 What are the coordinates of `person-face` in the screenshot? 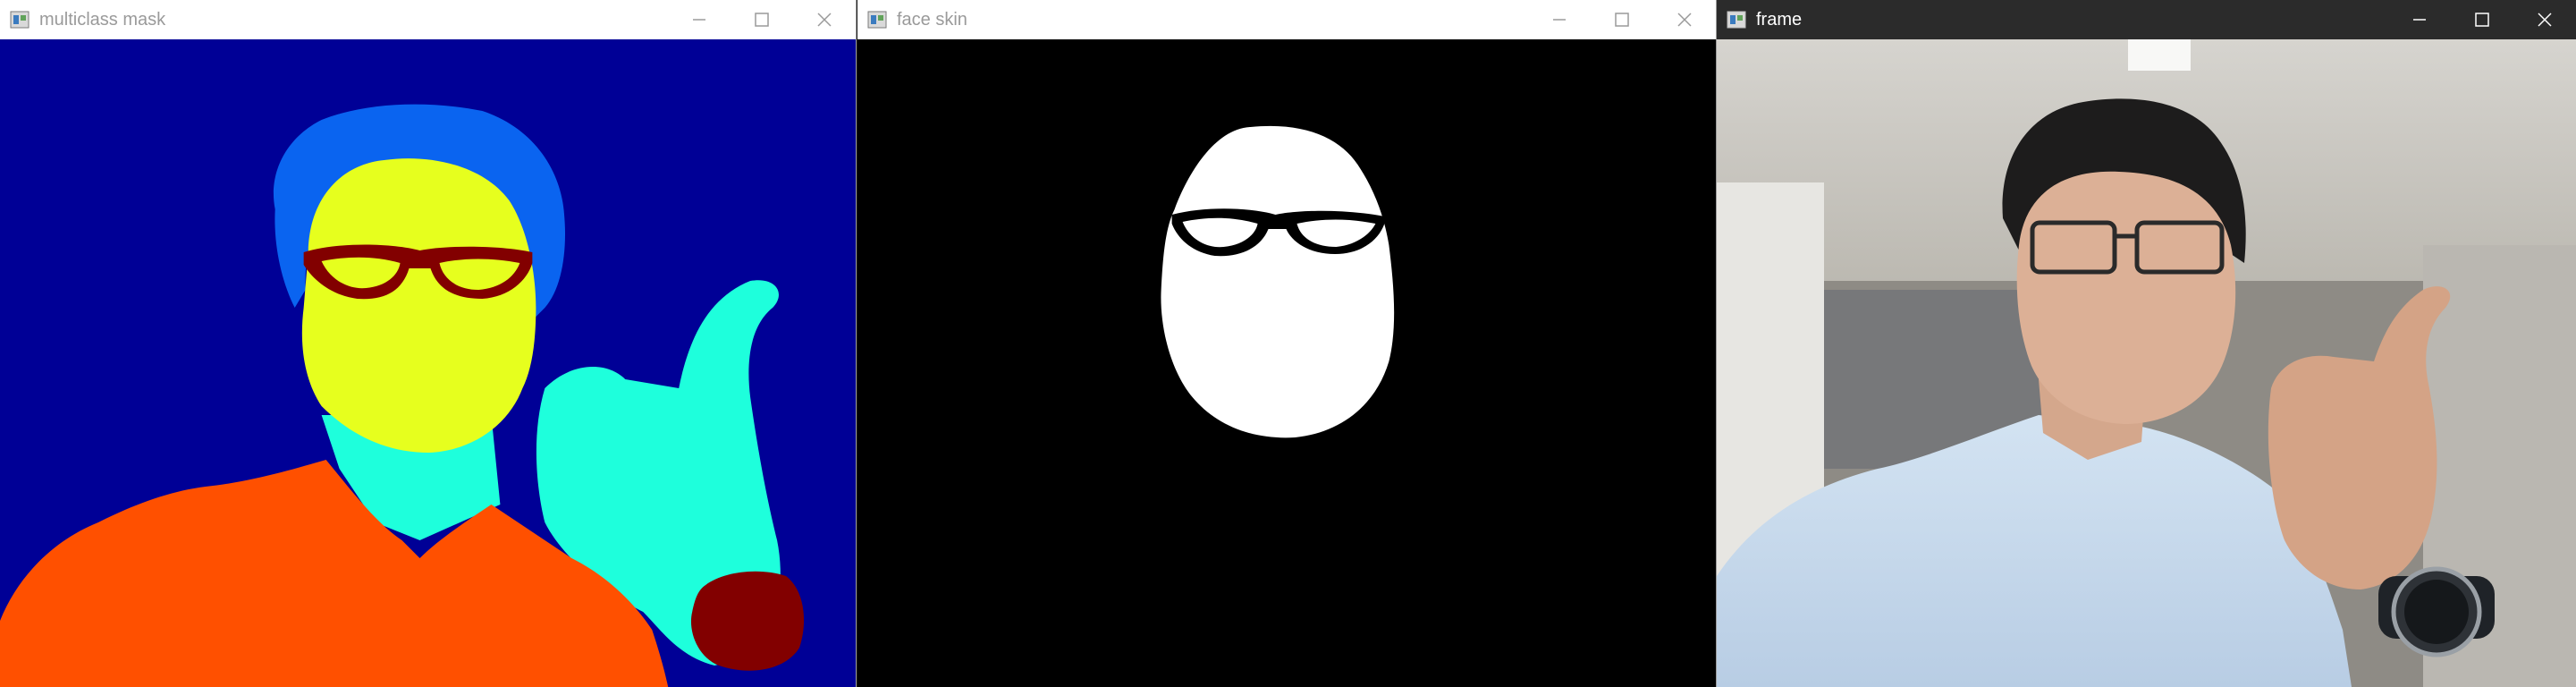 It's located at (2126, 297).